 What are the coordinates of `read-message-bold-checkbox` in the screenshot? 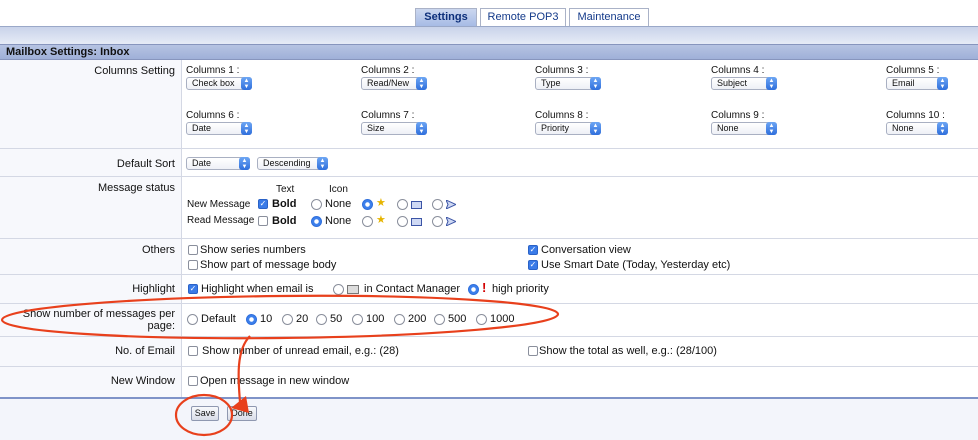 It's located at (263, 221).